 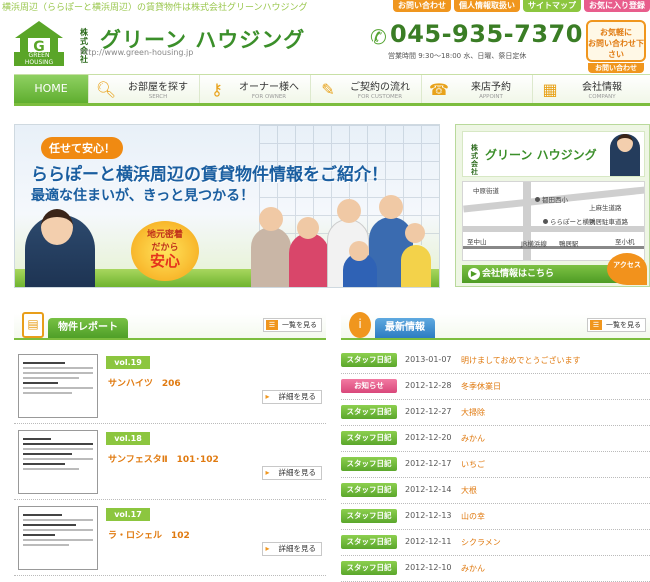 I want to click on nav-label: お部屋を探す, so click(x=158, y=87).